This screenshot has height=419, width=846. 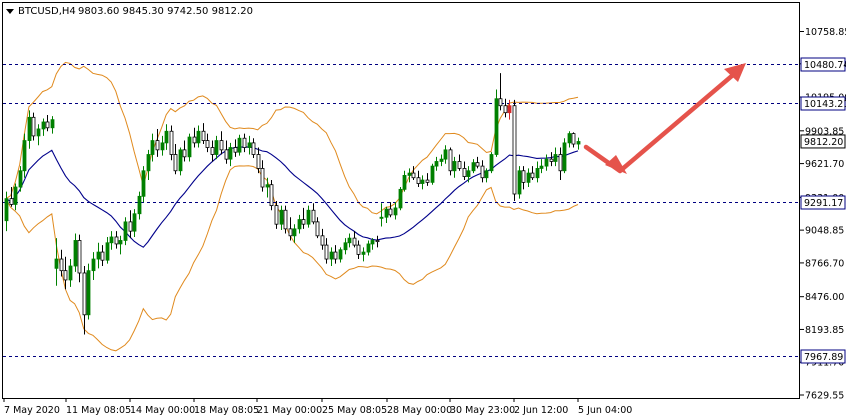 What do you see at coordinates (824, 297) in the screenshot?
I see `y-tick-label: 8476.00` at bounding box center [824, 297].